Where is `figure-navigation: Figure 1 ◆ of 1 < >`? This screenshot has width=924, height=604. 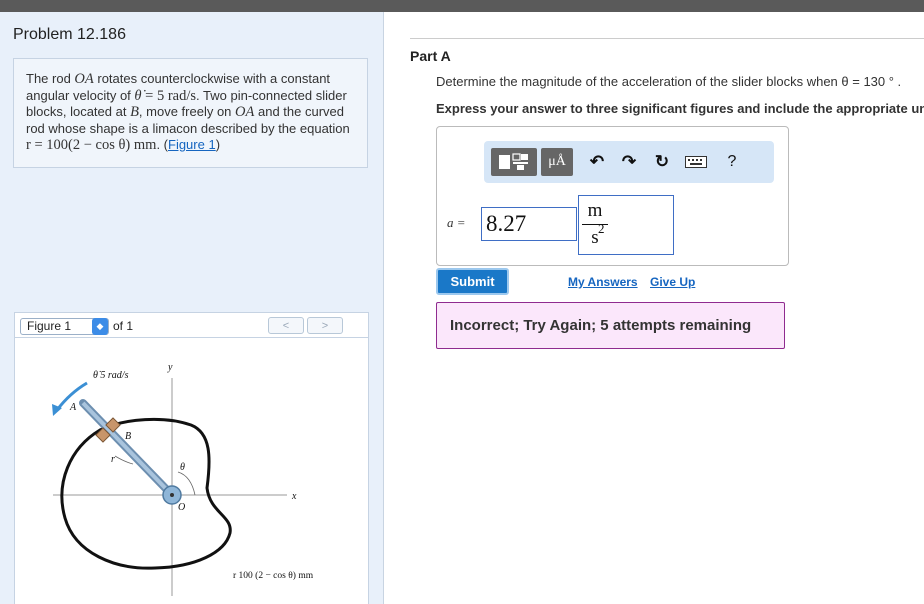
figure-navigation: Figure 1 ◆ of 1 < > is located at coordinates (191, 325).